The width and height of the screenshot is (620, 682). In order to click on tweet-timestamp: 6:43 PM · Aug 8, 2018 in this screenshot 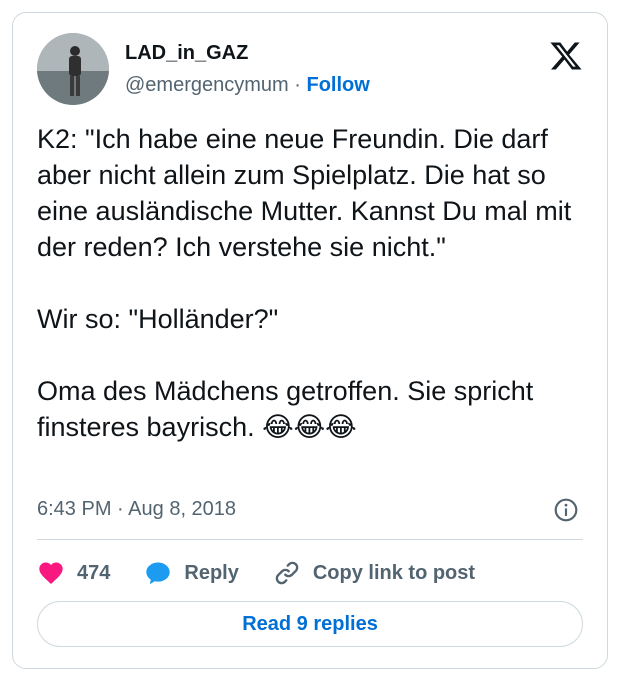, I will do `click(136, 509)`.